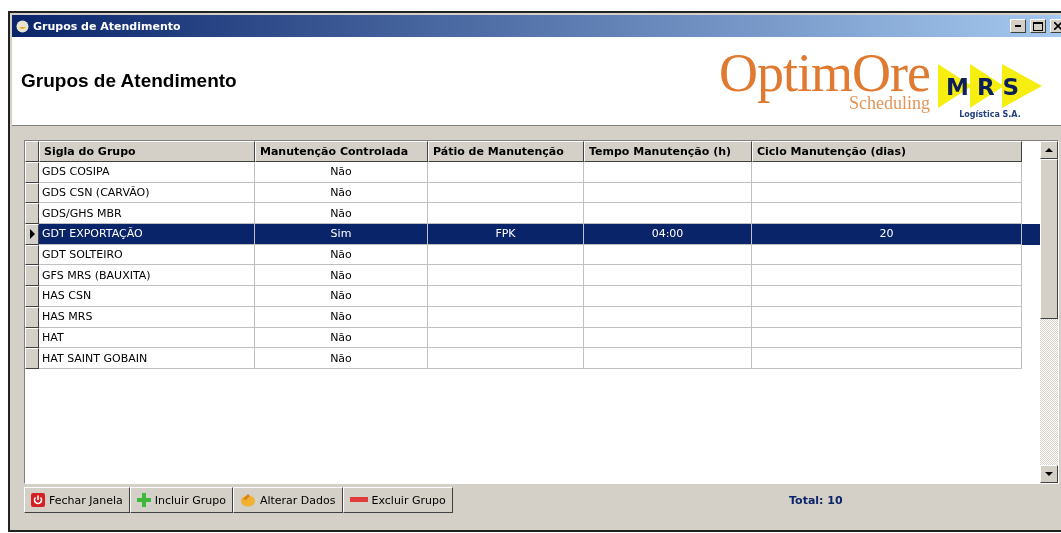  What do you see at coordinates (886, 234) in the screenshot?
I see `table-cell: 20` at bounding box center [886, 234].